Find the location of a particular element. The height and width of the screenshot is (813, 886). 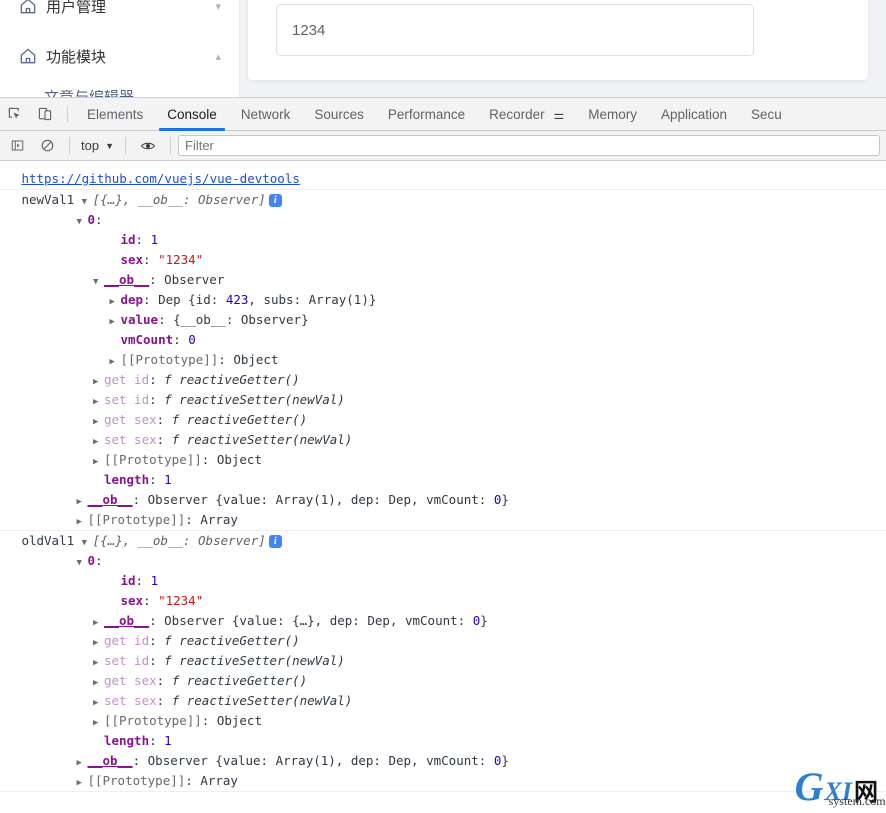

tree-row-segment: Observer is located at coordinates (194, 279).